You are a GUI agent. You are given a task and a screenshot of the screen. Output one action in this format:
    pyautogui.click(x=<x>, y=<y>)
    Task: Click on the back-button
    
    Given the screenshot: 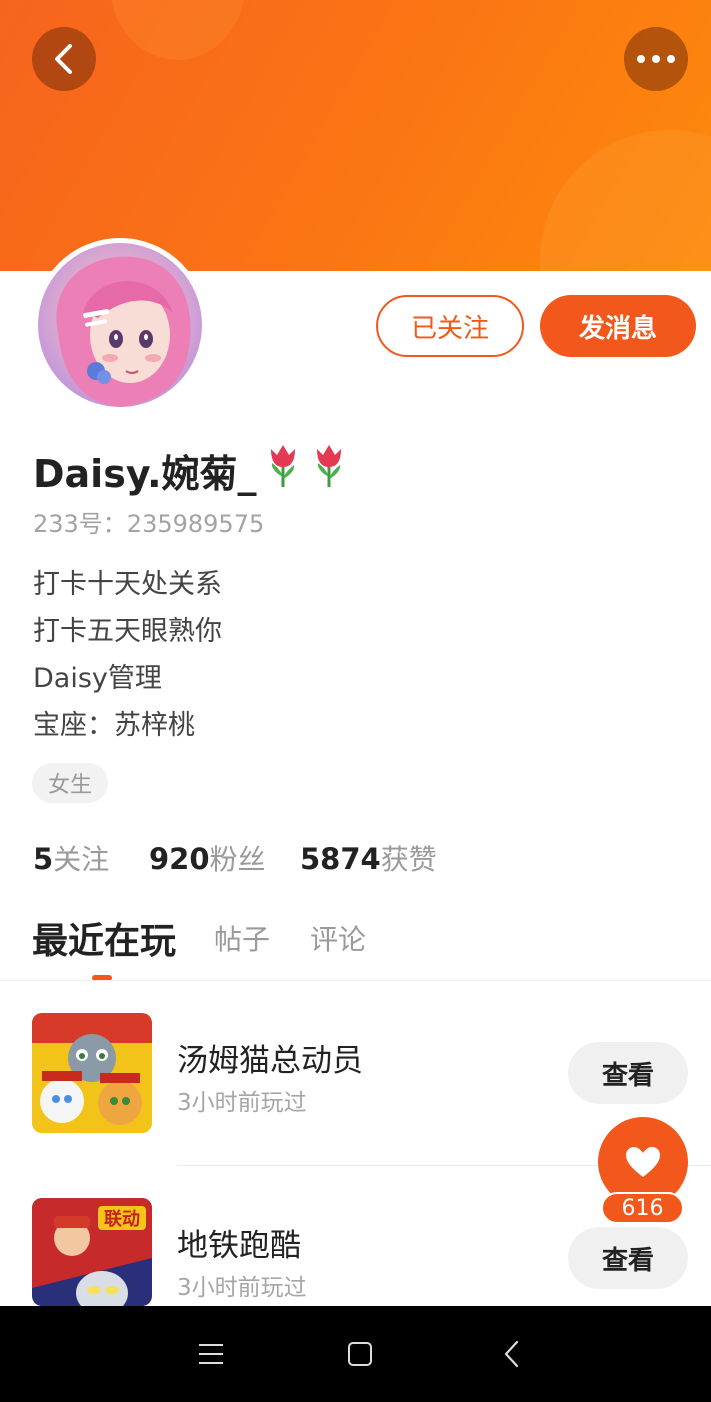 What is the action you would take?
    pyautogui.click(x=64, y=59)
    